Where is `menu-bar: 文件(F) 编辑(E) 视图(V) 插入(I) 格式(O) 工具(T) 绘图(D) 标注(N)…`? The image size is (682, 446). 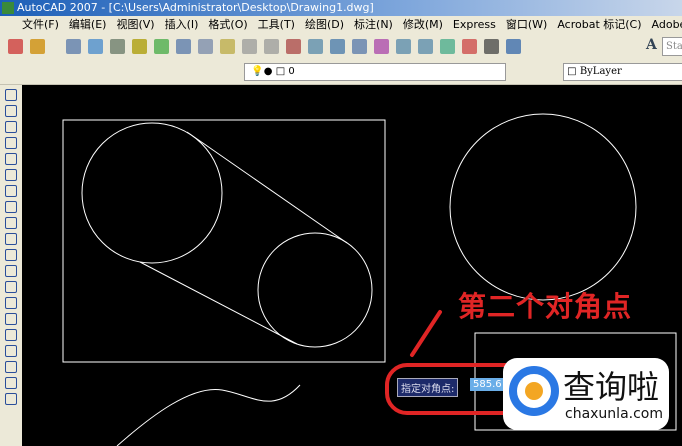
menu-bar: 文件(F) 编辑(E) 视图(V) 插入(I) 格式(O) 工具(T) 绘图(D) 标注(N)… is located at coordinates (341, 25).